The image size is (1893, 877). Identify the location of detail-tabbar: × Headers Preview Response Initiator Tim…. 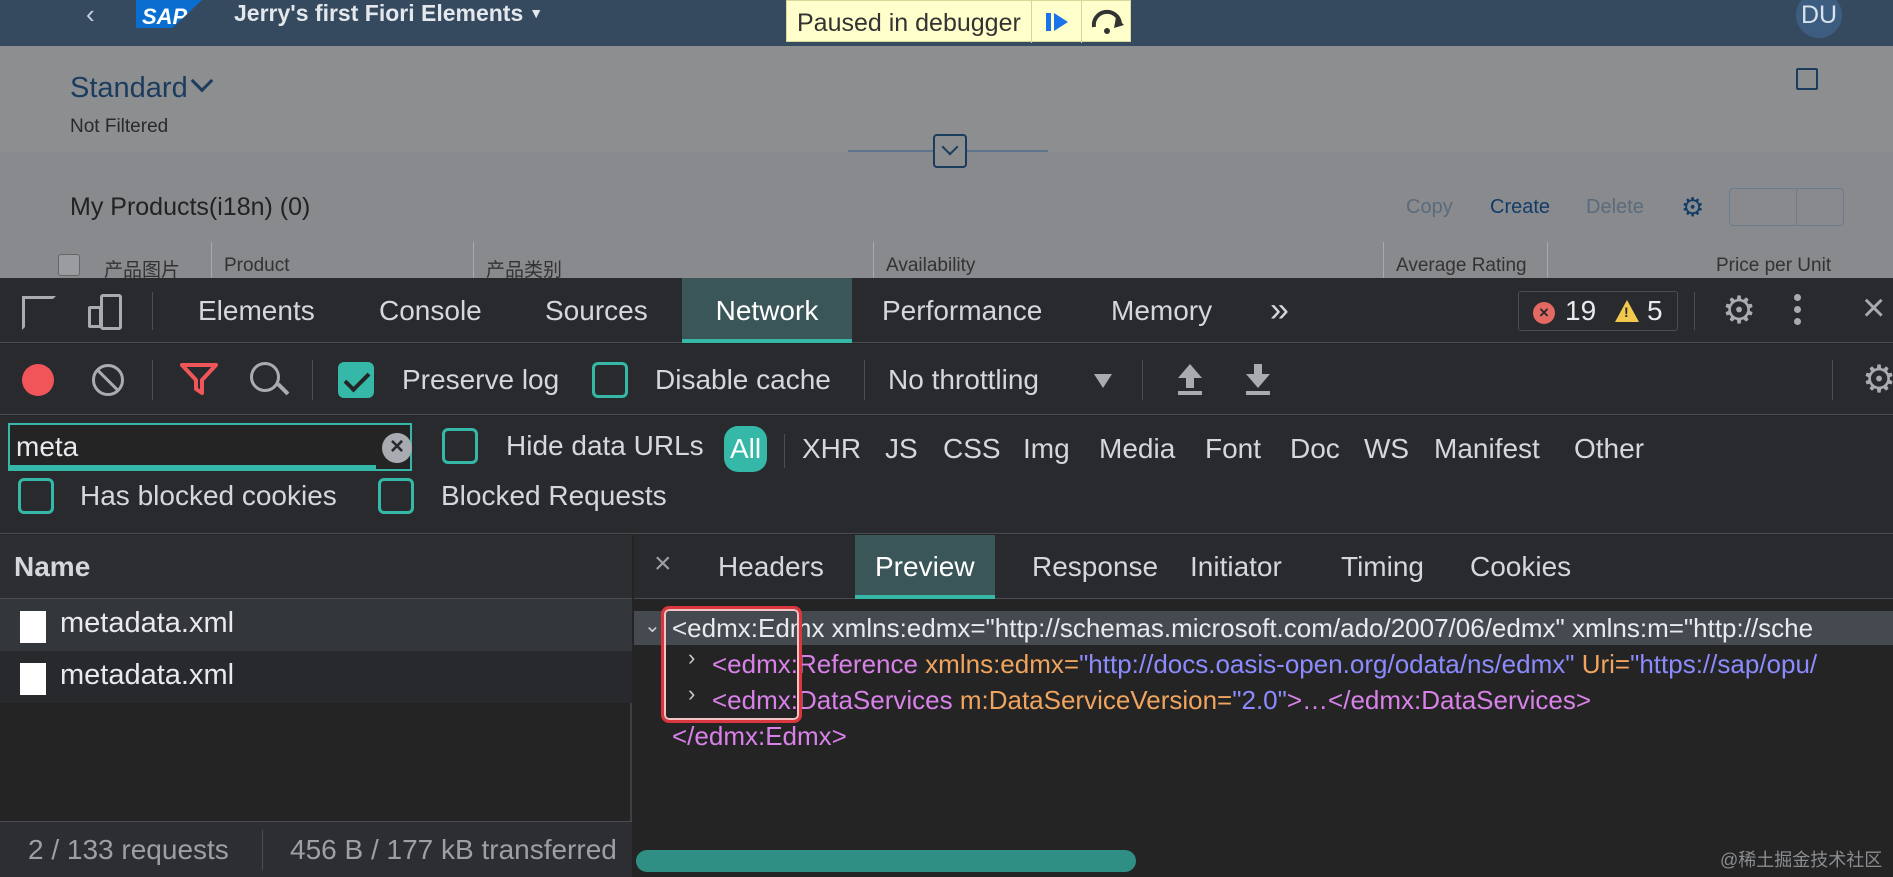
(1263, 567).